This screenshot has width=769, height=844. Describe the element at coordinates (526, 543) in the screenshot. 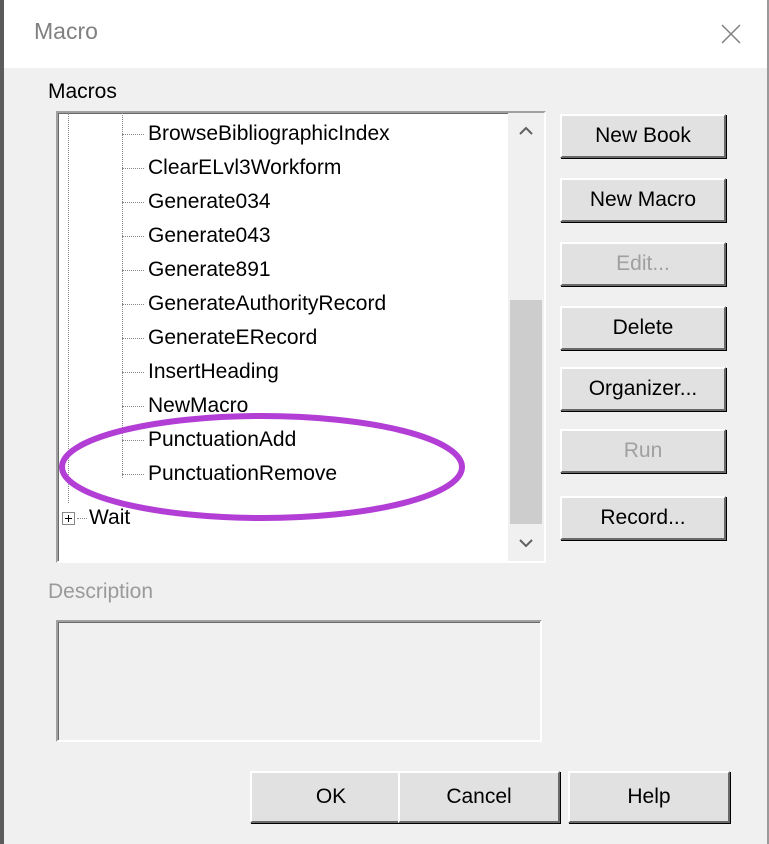

I see `scroll-down-icon` at that location.